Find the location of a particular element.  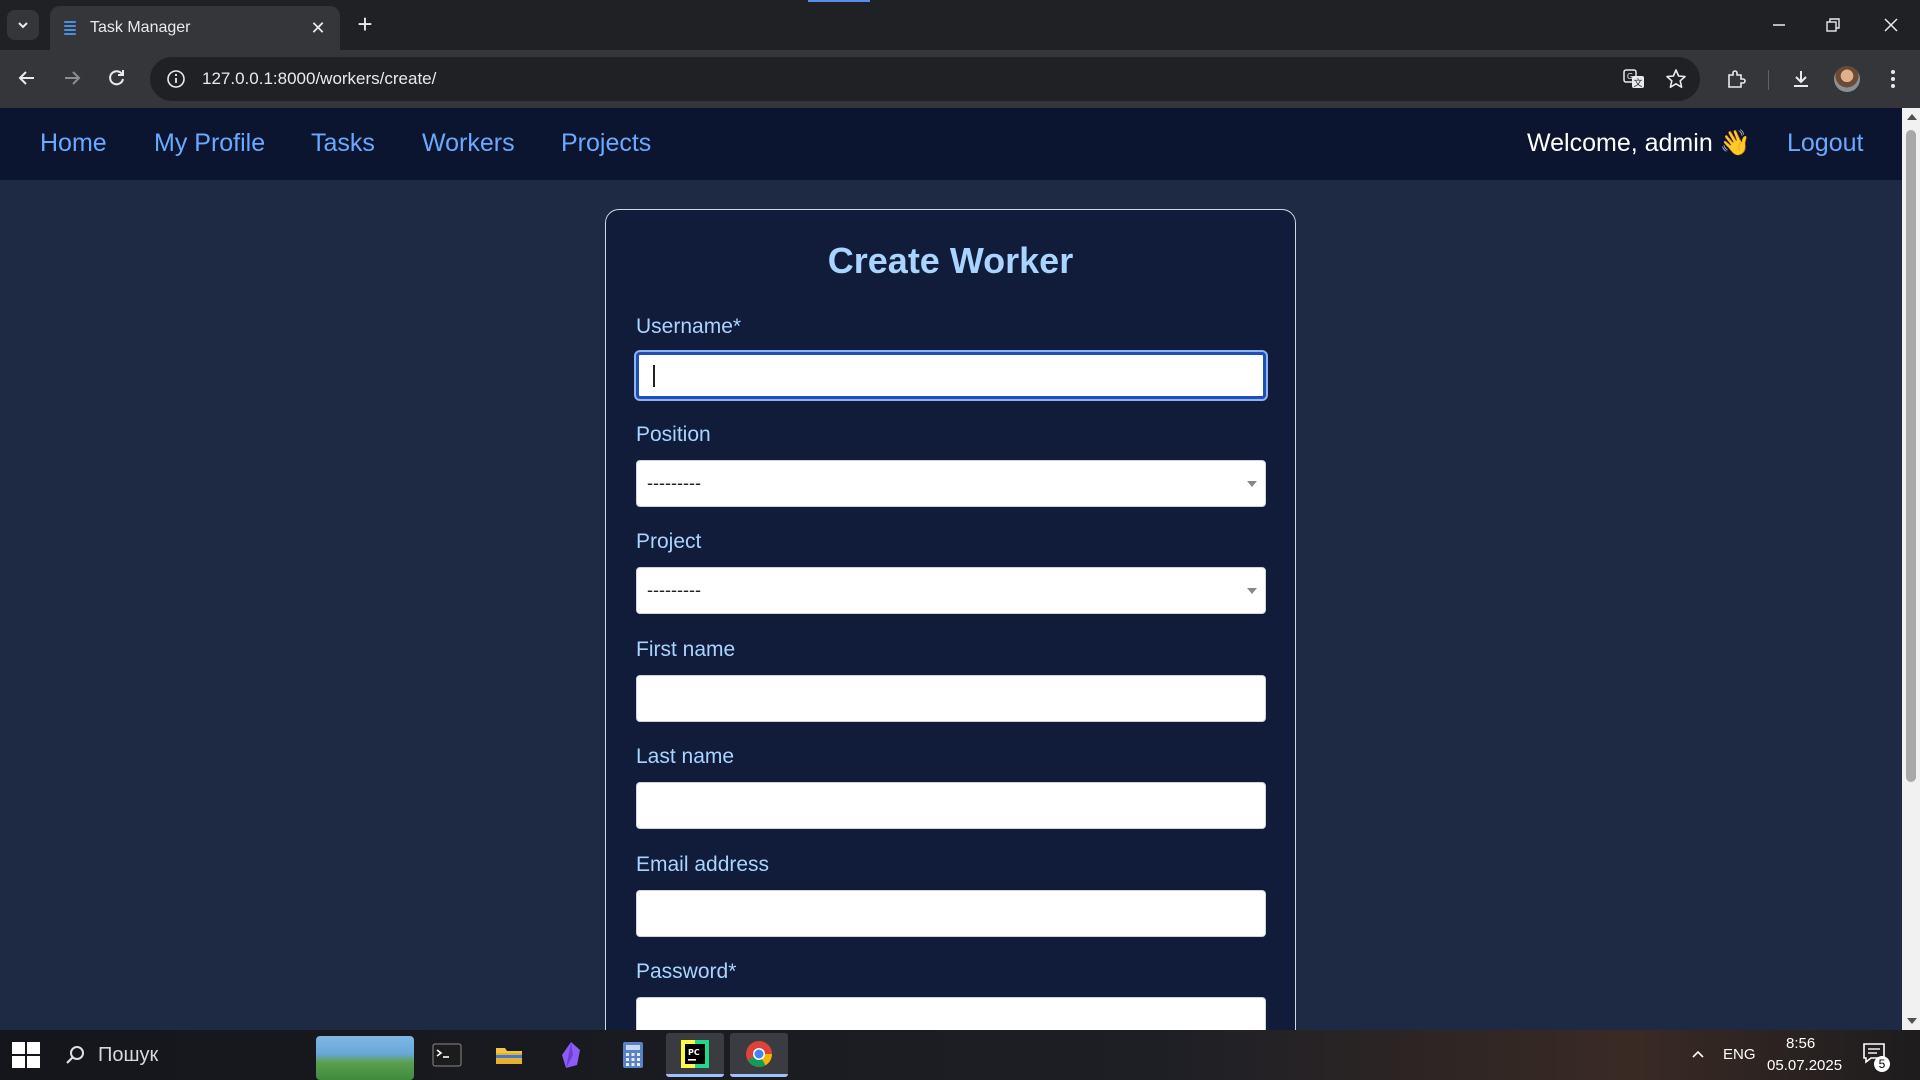

calculator-icon is located at coordinates (633, 1055).